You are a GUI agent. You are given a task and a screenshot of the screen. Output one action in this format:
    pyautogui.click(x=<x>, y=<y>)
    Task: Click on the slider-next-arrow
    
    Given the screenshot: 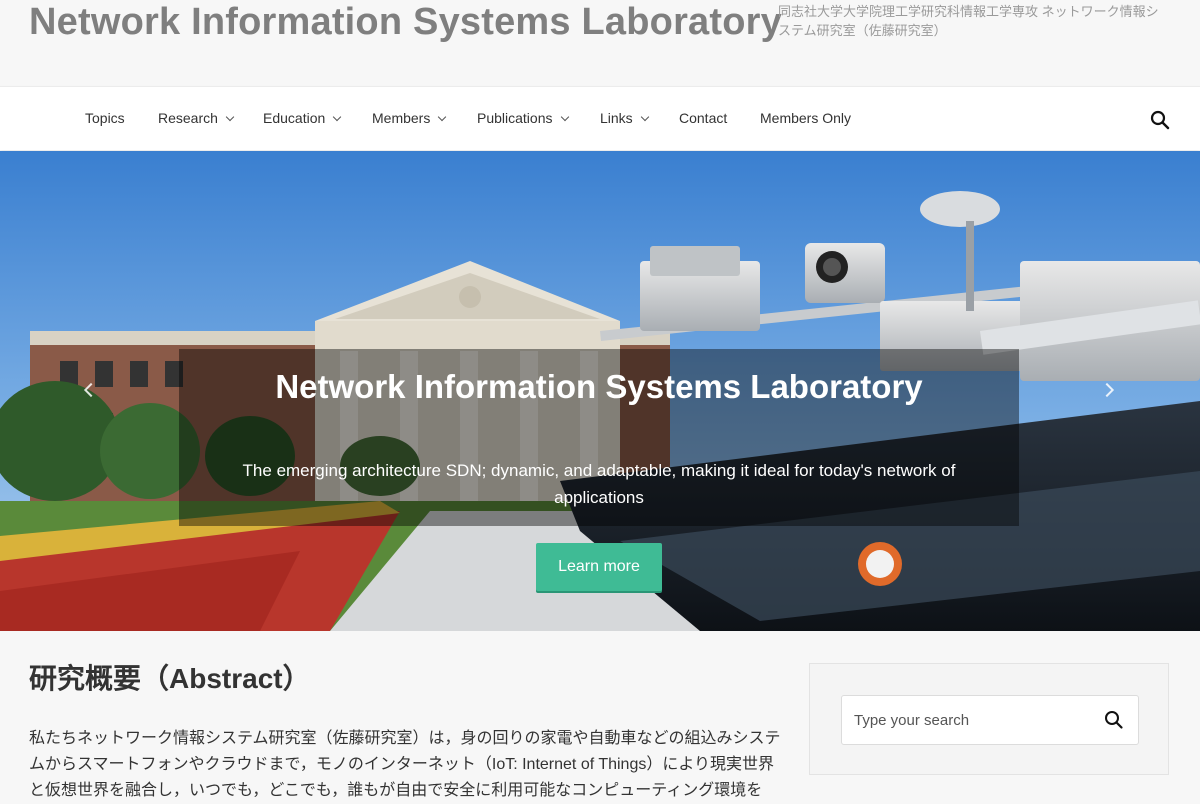 What is the action you would take?
    pyautogui.click(x=1110, y=390)
    